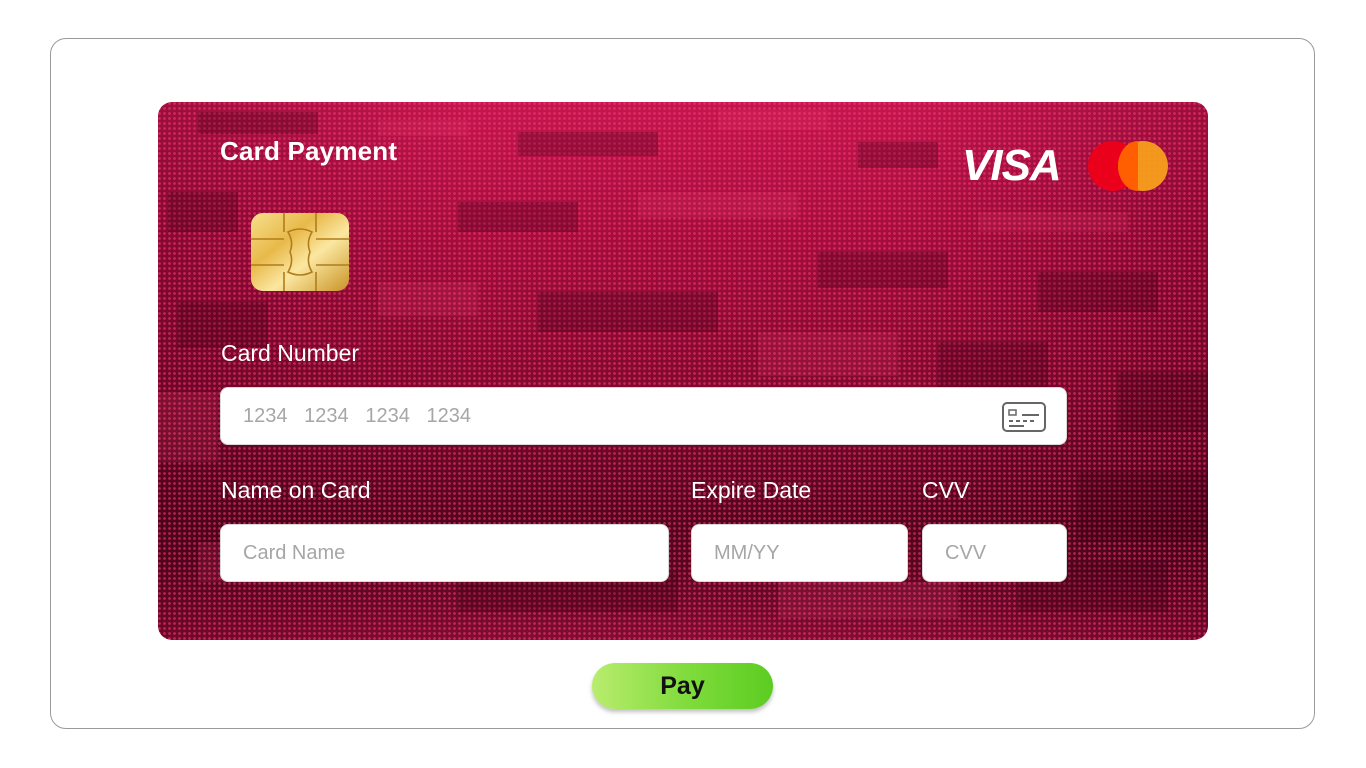 The height and width of the screenshot is (768, 1366). I want to click on mastercard-logo, so click(1128, 167).